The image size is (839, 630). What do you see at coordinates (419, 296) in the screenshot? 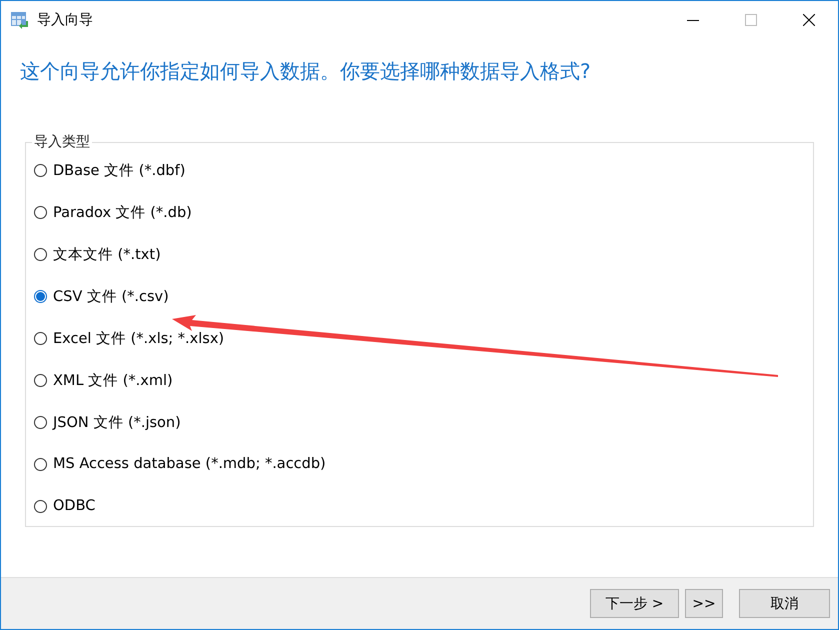
I see `radio-option: CSV 文件 (*.csv)` at bounding box center [419, 296].